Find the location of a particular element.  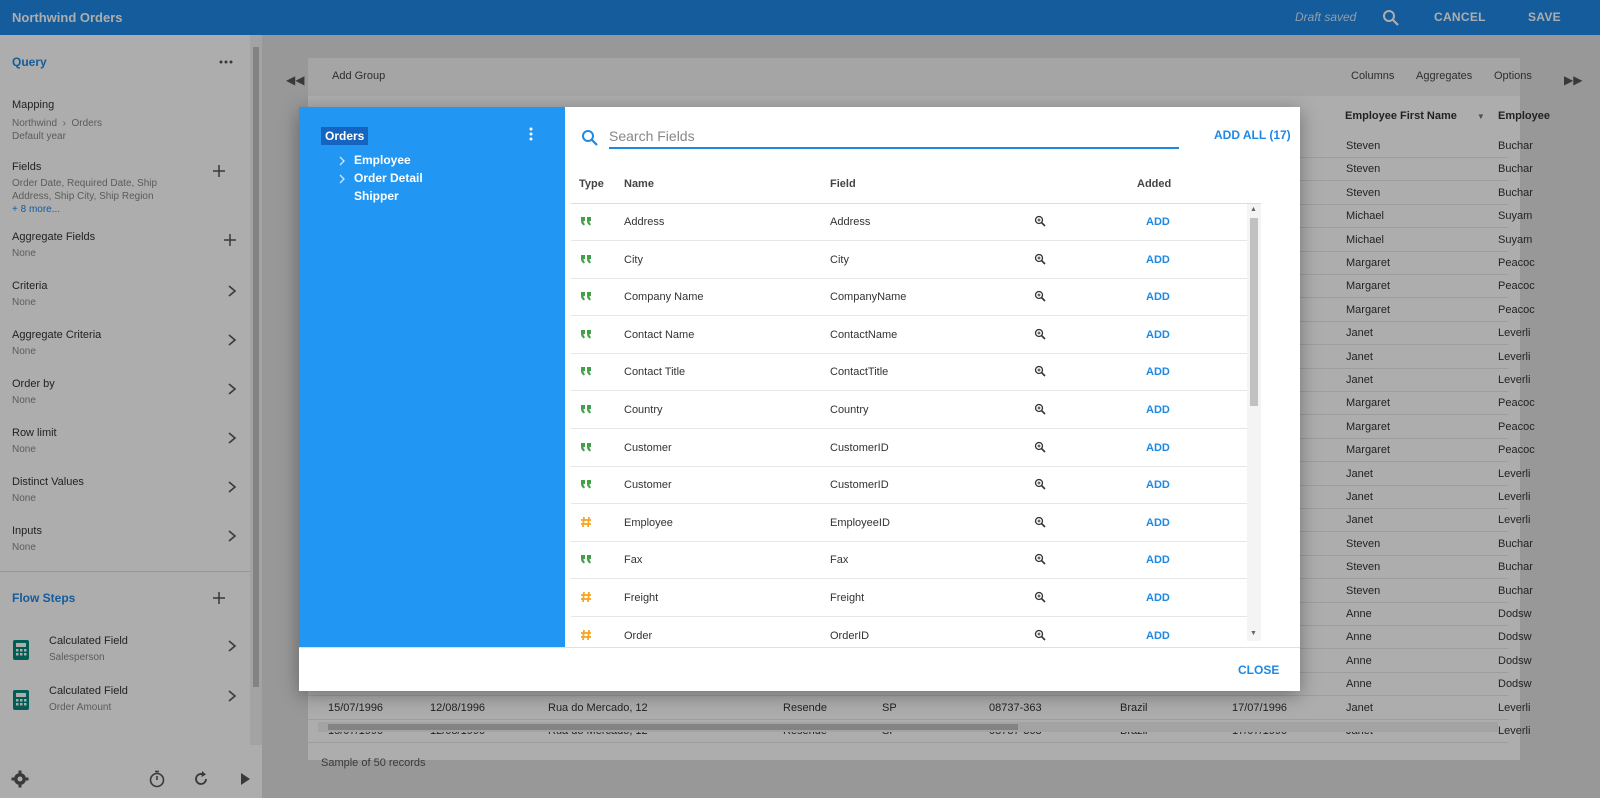

field-name: Address is located at coordinates (644, 222).